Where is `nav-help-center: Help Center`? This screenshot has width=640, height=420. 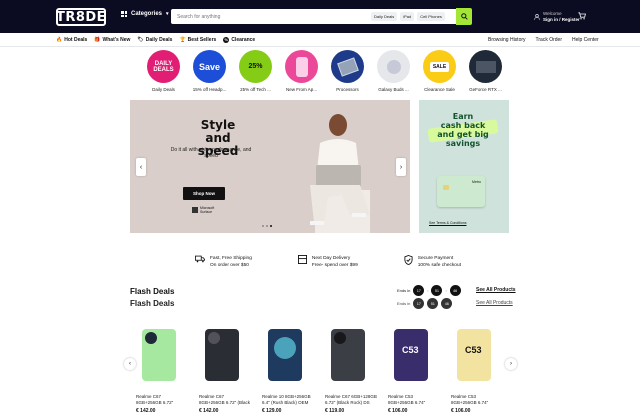
nav-help-center: Help Center is located at coordinates (585, 40).